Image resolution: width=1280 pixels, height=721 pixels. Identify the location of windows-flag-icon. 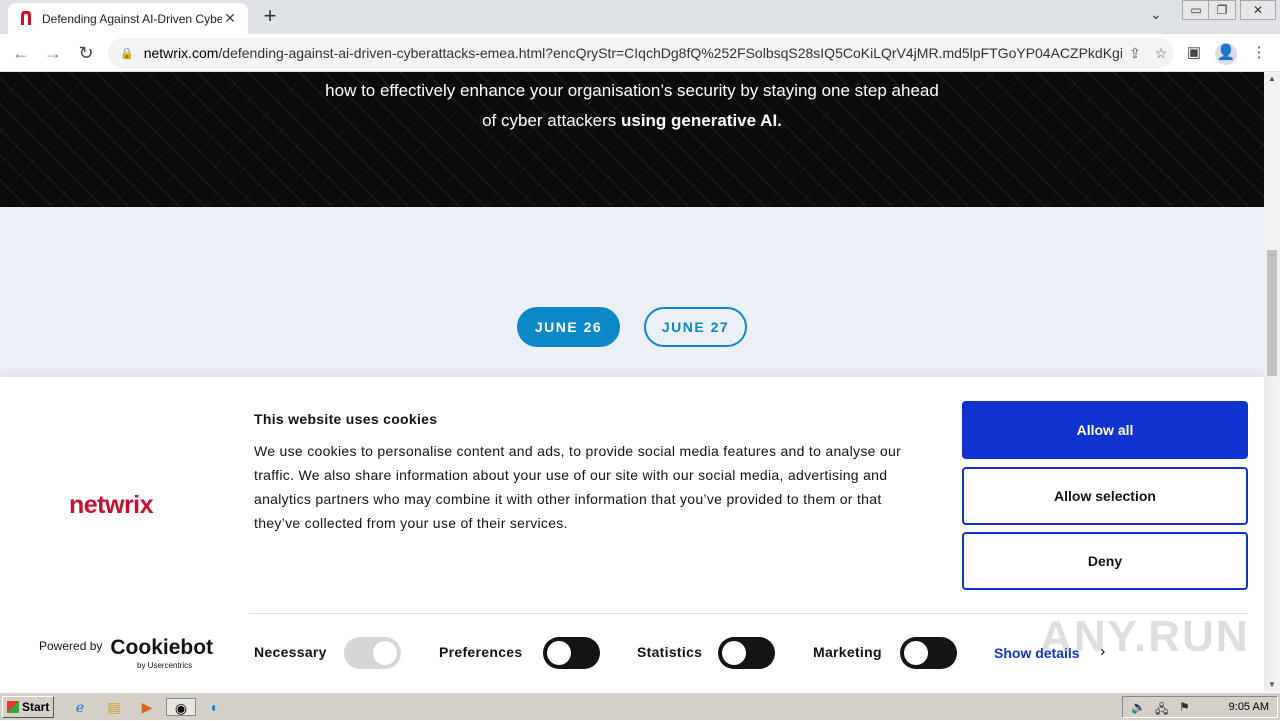
(13, 707).